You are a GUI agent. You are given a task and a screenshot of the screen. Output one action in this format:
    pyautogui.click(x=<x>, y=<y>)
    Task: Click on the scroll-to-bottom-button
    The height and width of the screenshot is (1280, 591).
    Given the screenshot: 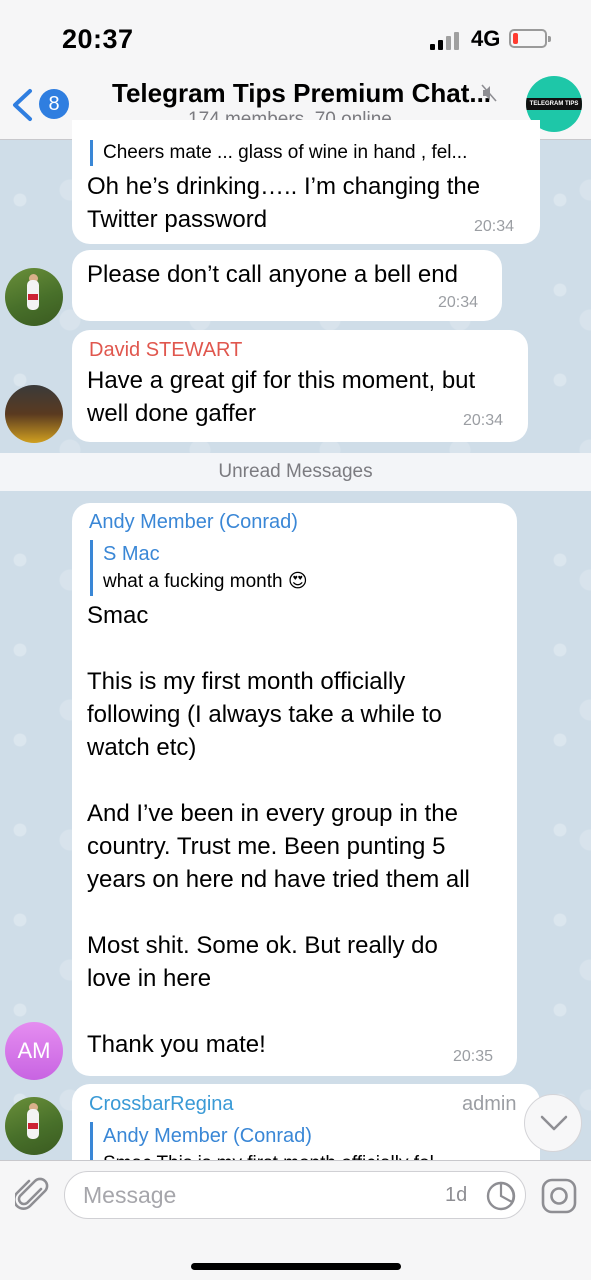 What is the action you would take?
    pyautogui.click(x=553, y=1123)
    